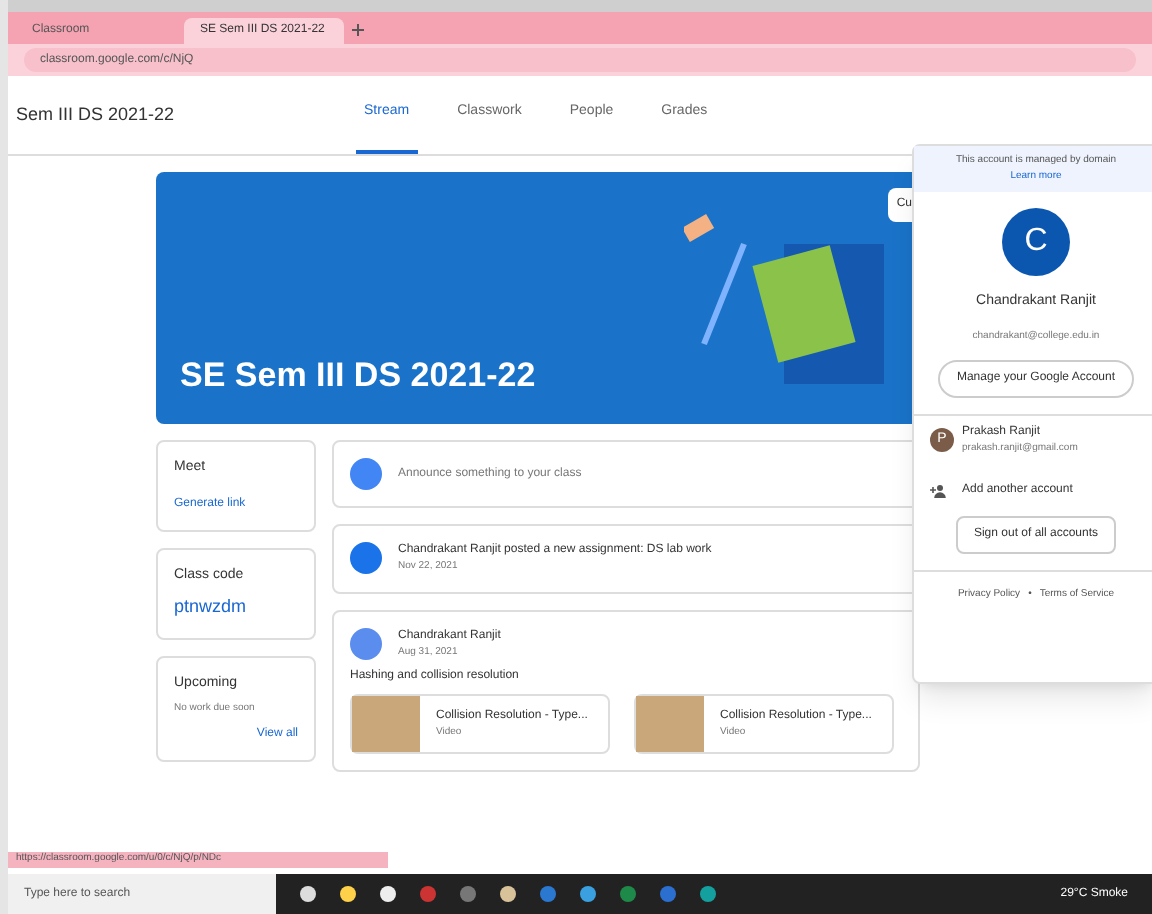 This screenshot has height=914, width=1152. Describe the element at coordinates (358, 375) in the screenshot. I see `banner-title: SE Sem III DS 2021-22` at that location.